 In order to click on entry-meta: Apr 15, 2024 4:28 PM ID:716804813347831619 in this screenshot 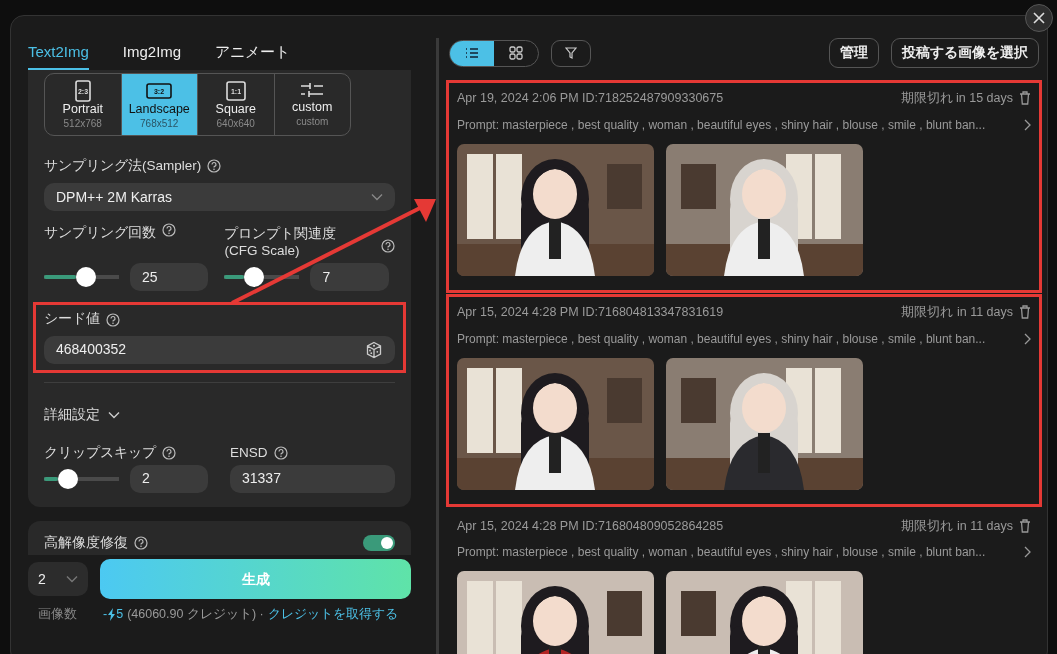, I will do `click(590, 312)`.